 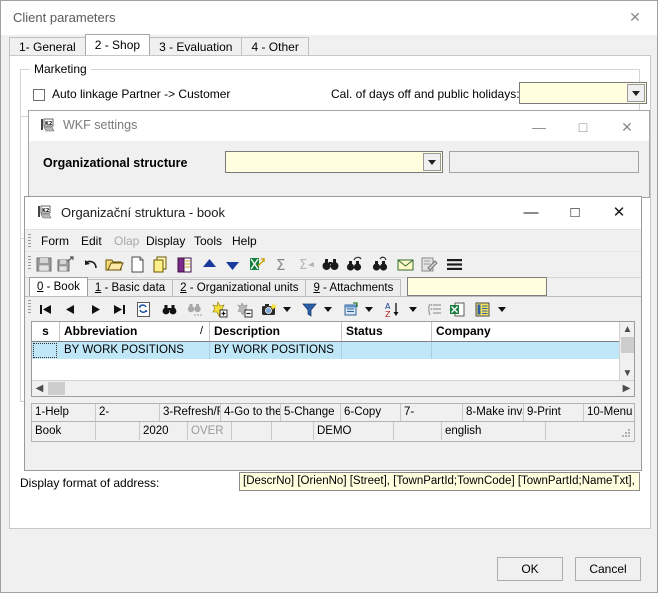 What do you see at coordinates (135, 331) in the screenshot?
I see `column-header-abbreviation: Abbreviation /` at bounding box center [135, 331].